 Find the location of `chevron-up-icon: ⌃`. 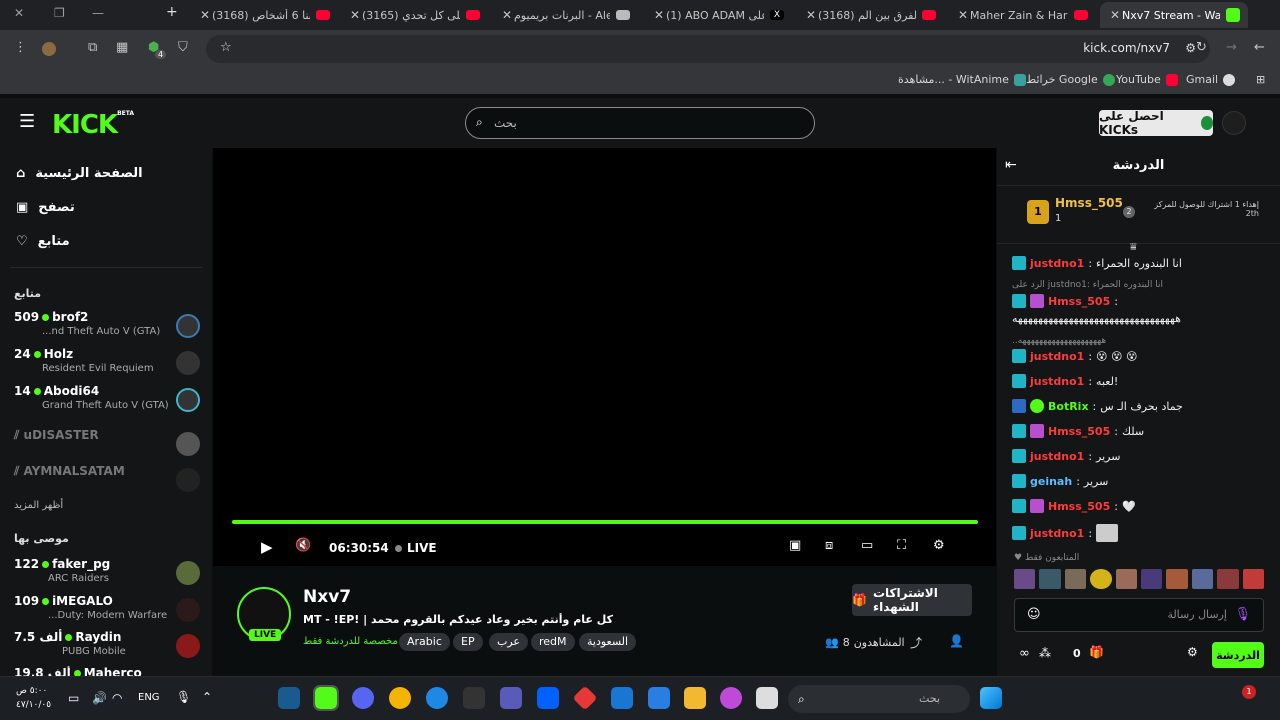

chevron-up-icon: ⌃ is located at coordinates (207, 697).